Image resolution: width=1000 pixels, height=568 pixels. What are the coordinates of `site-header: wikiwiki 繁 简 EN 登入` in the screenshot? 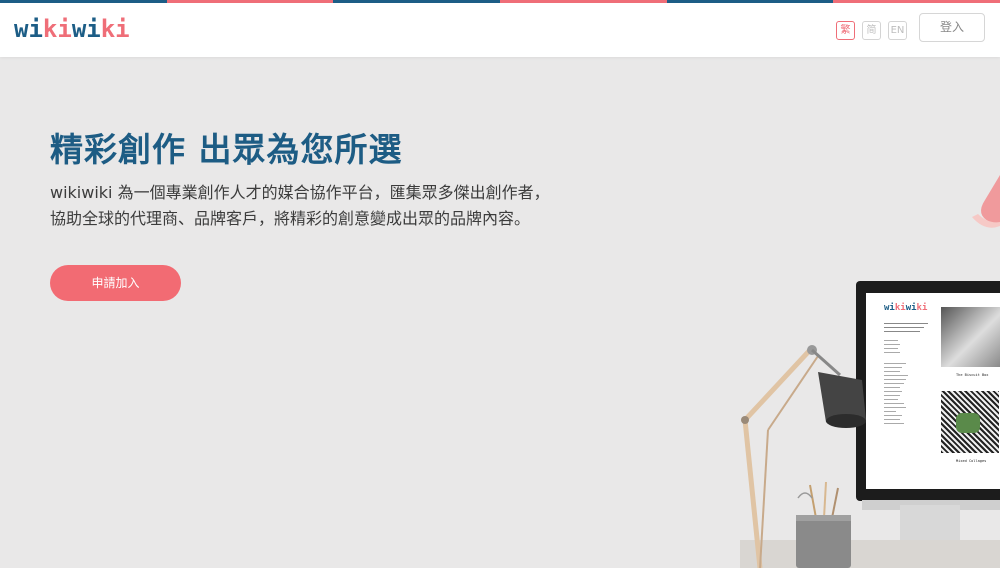 It's located at (500, 28).